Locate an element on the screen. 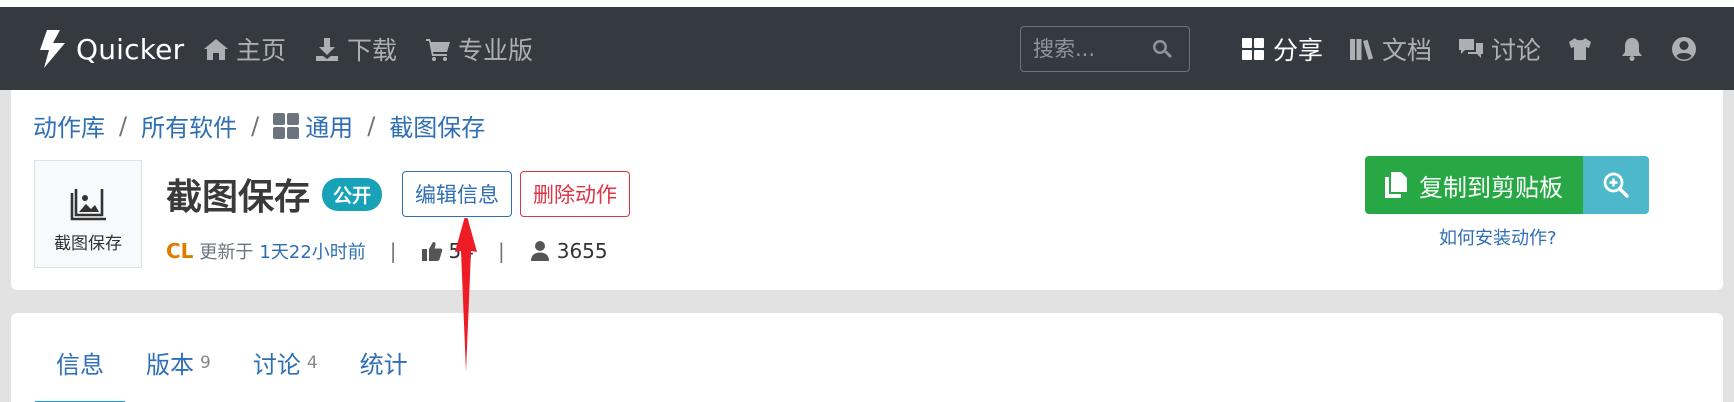 This screenshot has width=1734, height=402. nav-home-label: 主页 is located at coordinates (261, 50).